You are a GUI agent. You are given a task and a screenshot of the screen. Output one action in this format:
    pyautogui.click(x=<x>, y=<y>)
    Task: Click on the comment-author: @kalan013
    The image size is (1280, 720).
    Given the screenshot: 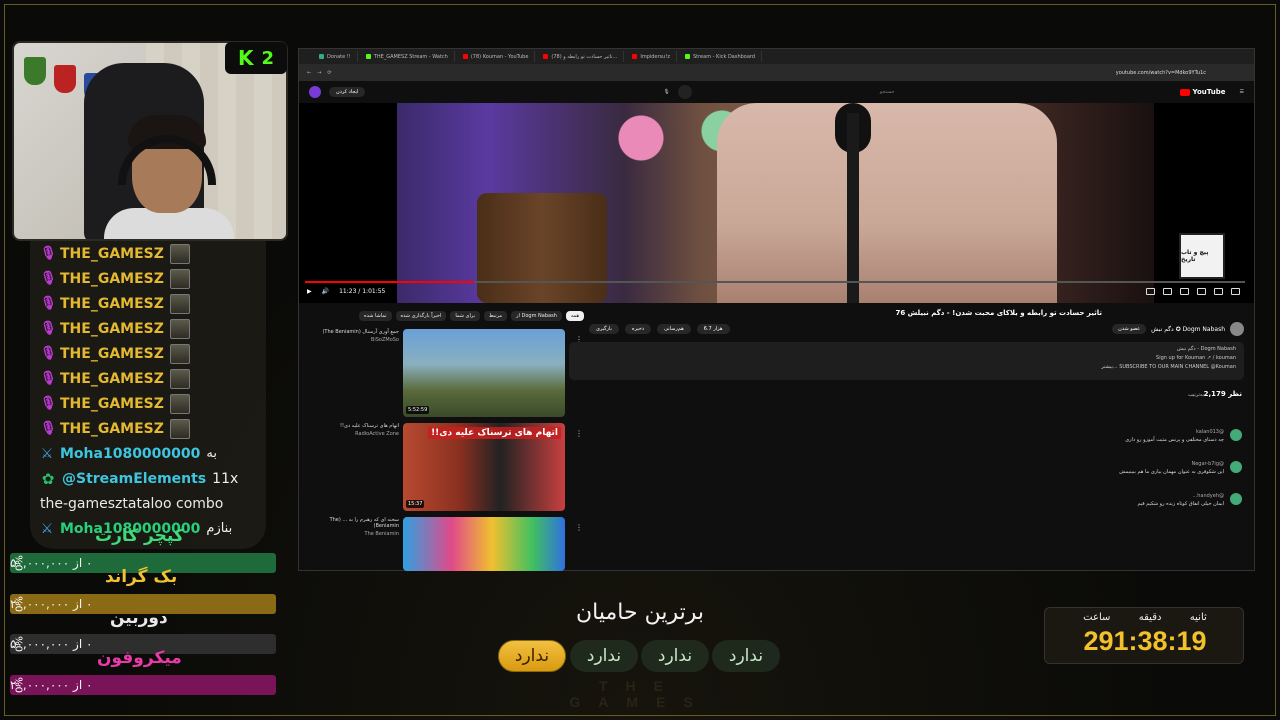 What is the action you would take?
    pyautogui.click(x=1174, y=432)
    